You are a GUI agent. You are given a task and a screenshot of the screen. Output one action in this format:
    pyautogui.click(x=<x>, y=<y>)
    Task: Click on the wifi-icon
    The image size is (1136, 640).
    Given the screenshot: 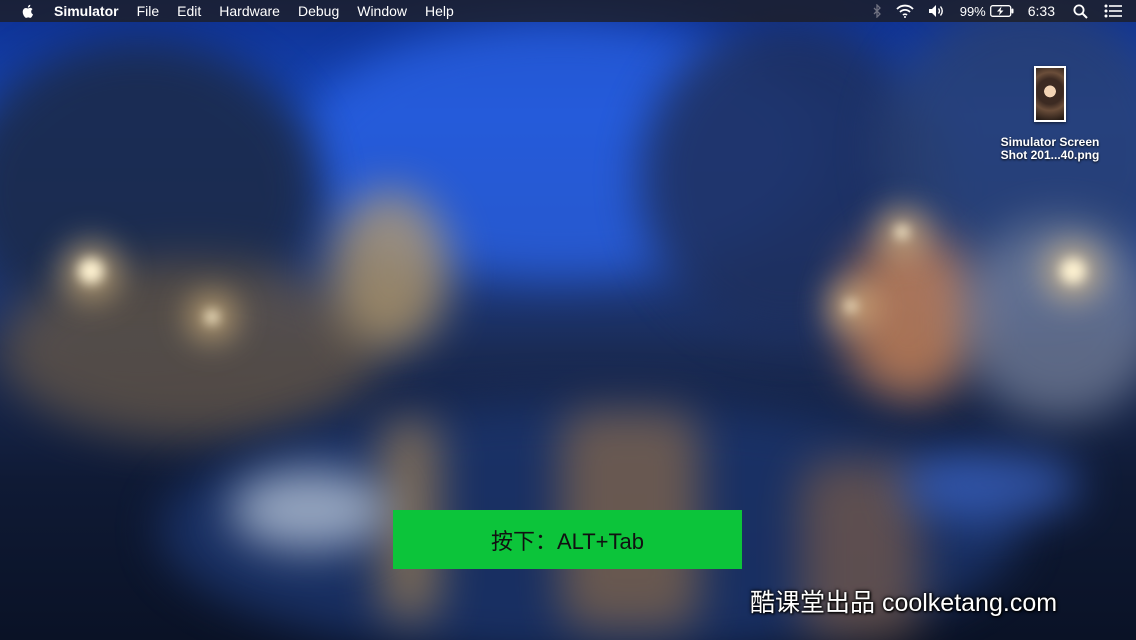 What is the action you would take?
    pyautogui.click(x=905, y=11)
    